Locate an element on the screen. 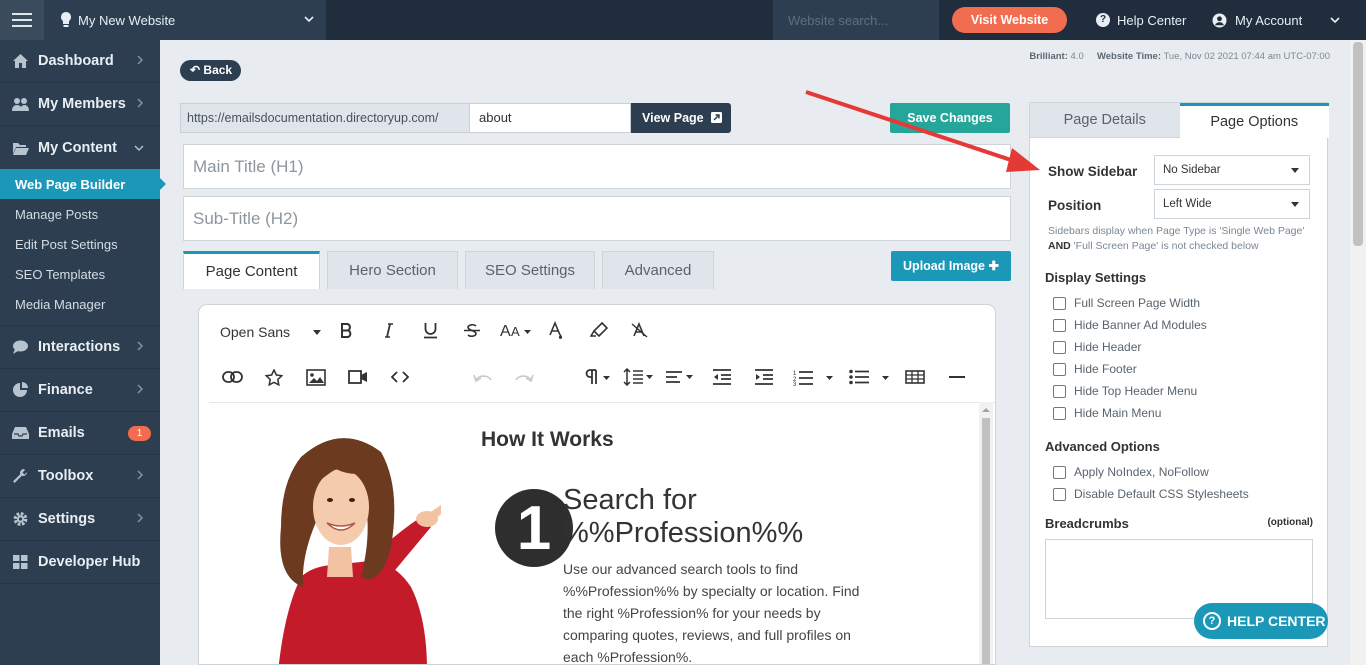 The image size is (1366, 665). sidebar-item-seo-templates: SEO Templates is located at coordinates (80, 274).